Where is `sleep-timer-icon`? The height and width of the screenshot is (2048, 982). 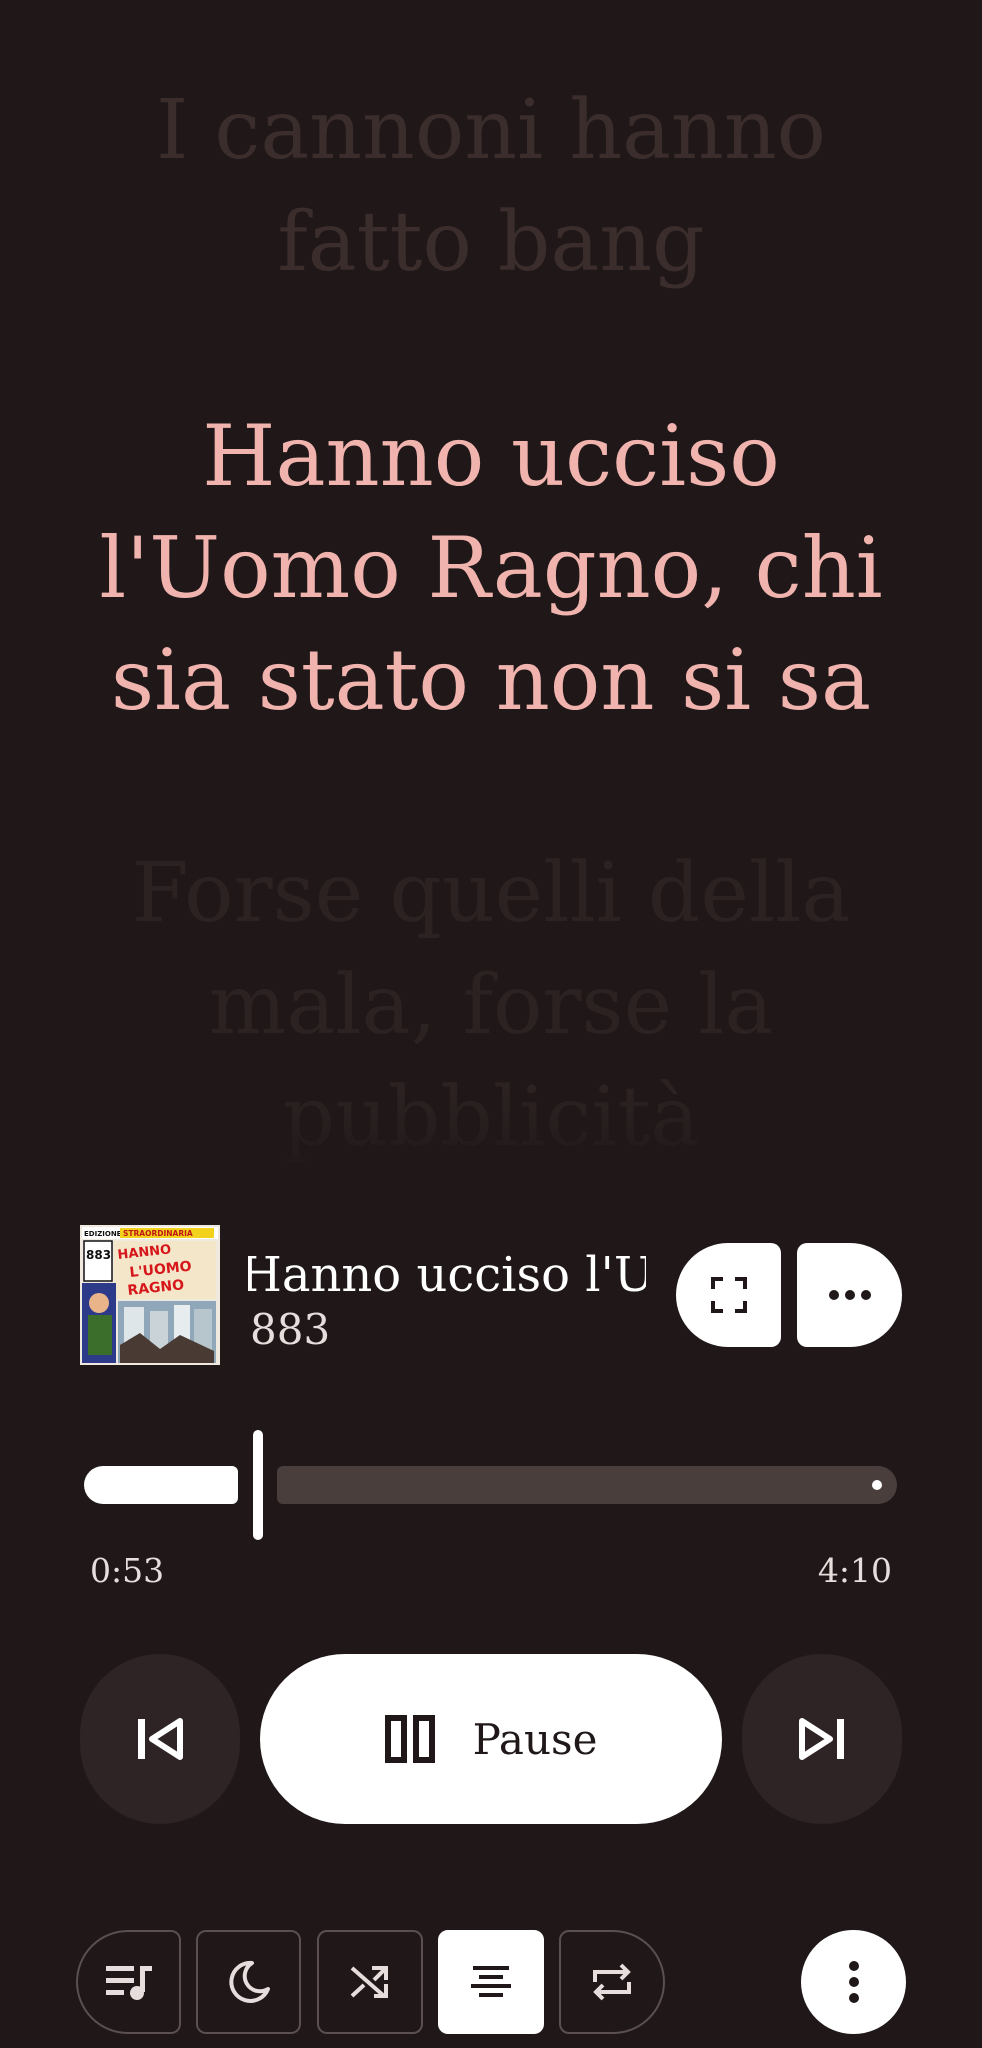 sleep-timer-icon is located at coordinates (249, 1981).